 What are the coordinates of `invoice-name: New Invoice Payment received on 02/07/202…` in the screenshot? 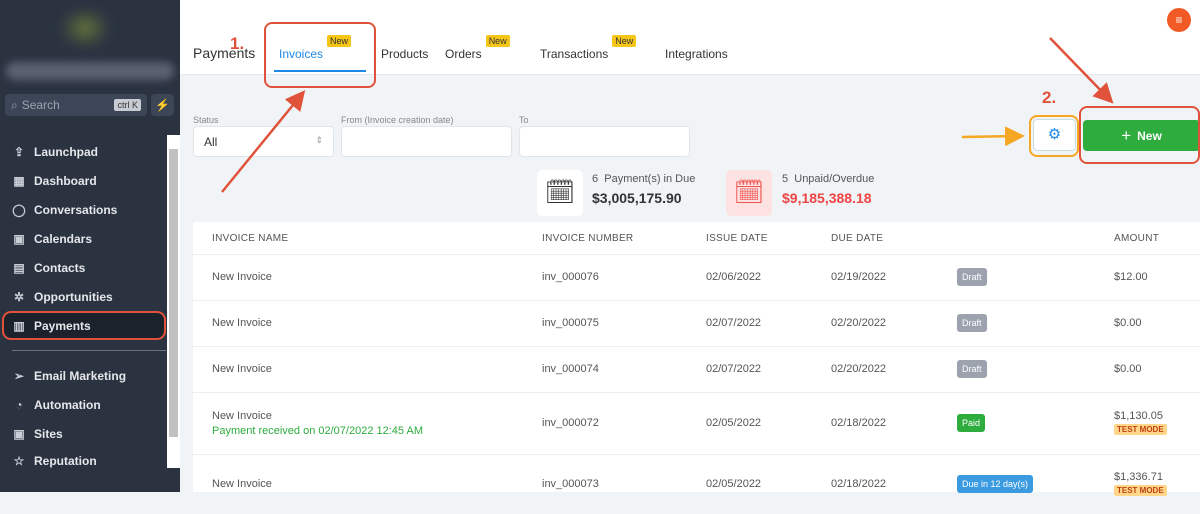 It's located at (317, 423).